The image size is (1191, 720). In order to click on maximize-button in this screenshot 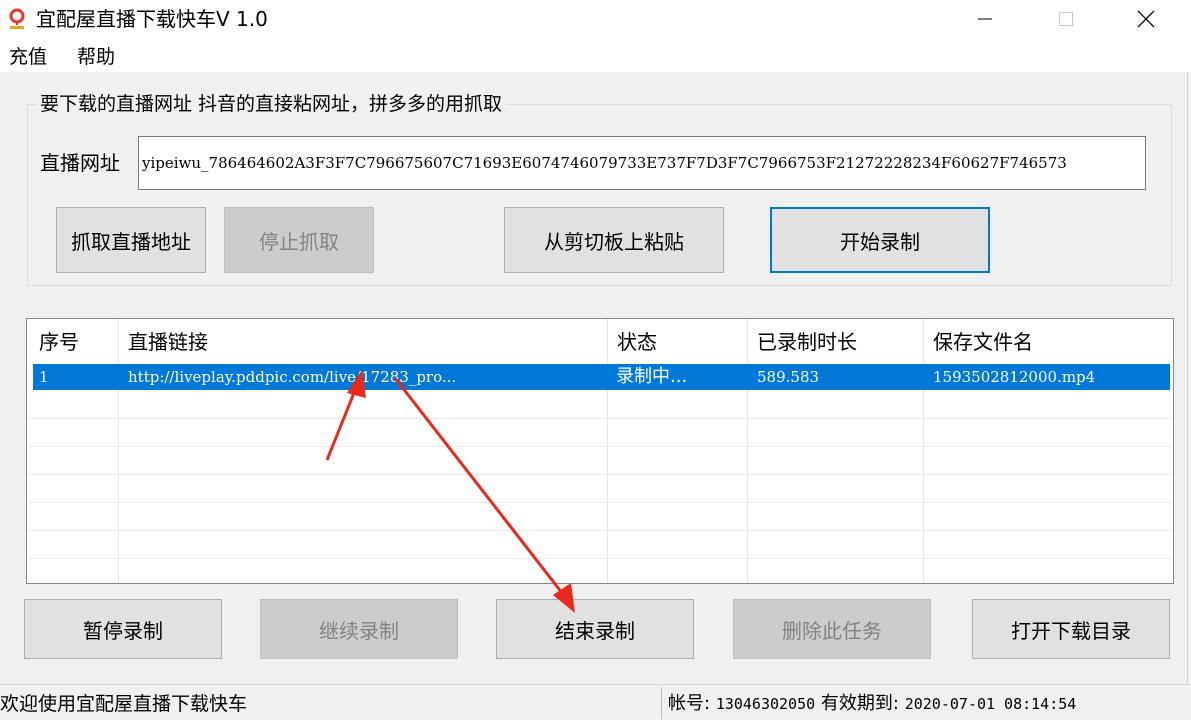, I will do `click(1066, 19)`.